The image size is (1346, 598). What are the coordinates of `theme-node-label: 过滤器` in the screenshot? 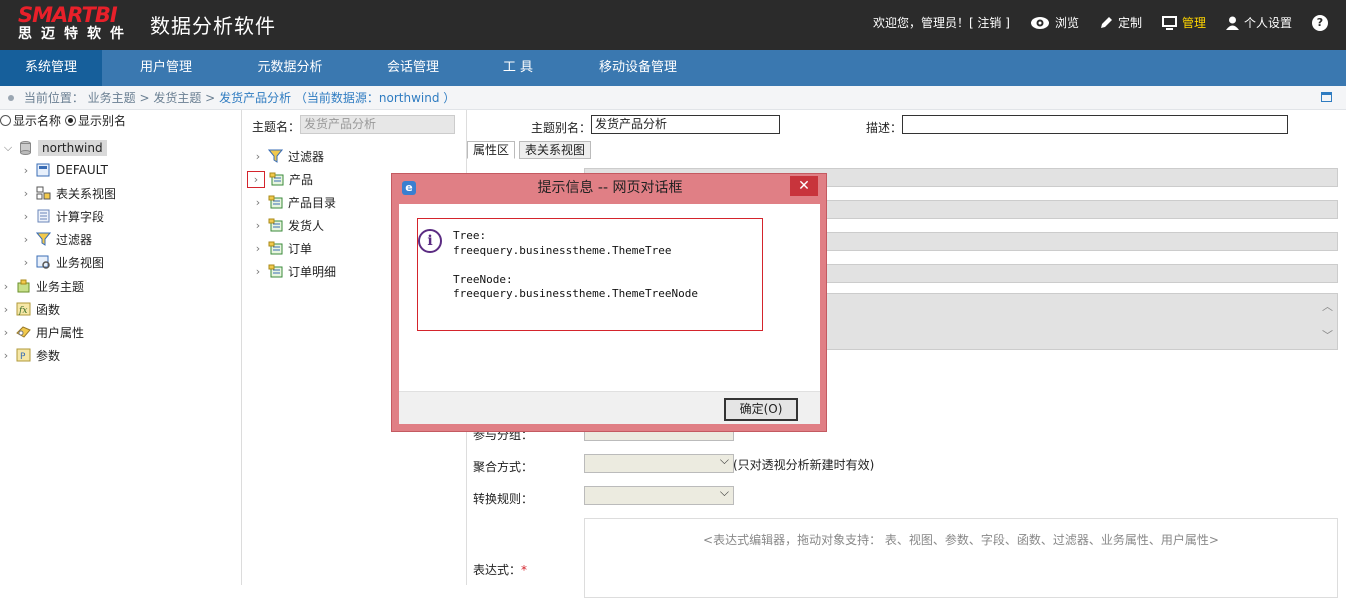 It's located at (306, 156).